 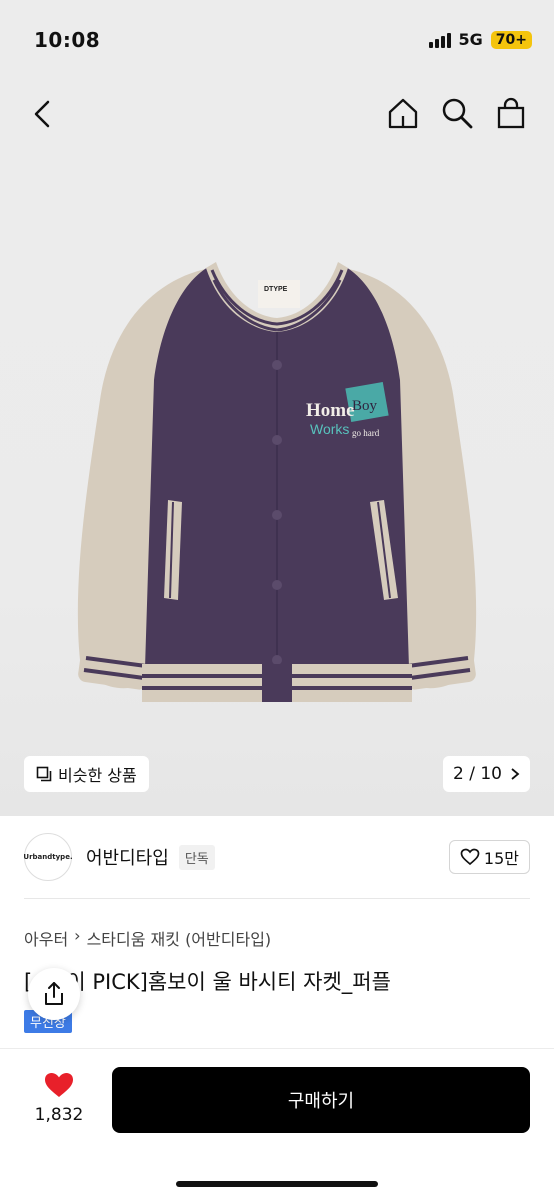 I want to click on brand-logo: Urbandtype., so click(x=48, y=857).